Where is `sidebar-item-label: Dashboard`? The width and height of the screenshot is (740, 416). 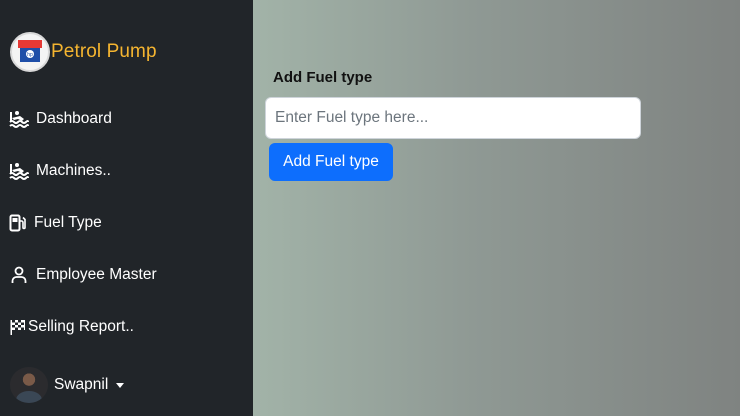 sidebar-item-label: Dashboard is located at coordinates (74, 118).